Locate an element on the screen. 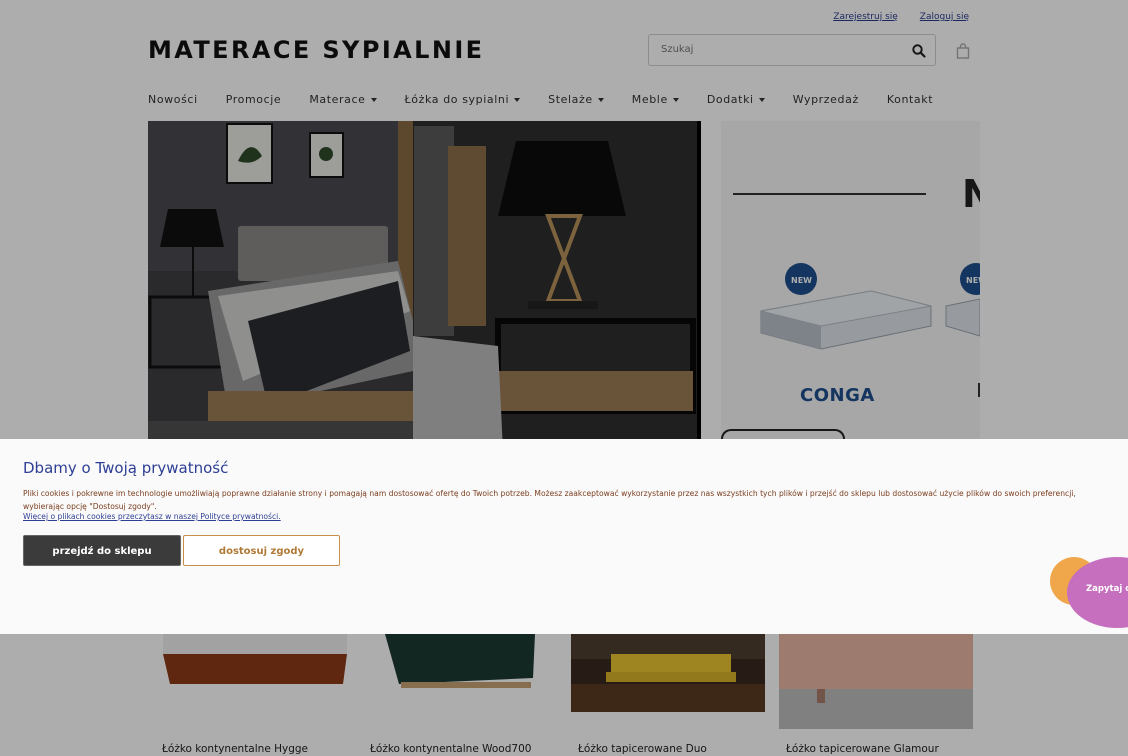 This screenshot has width=1128, height=756. nav-label: Meble is located at coordinates (649, 99).